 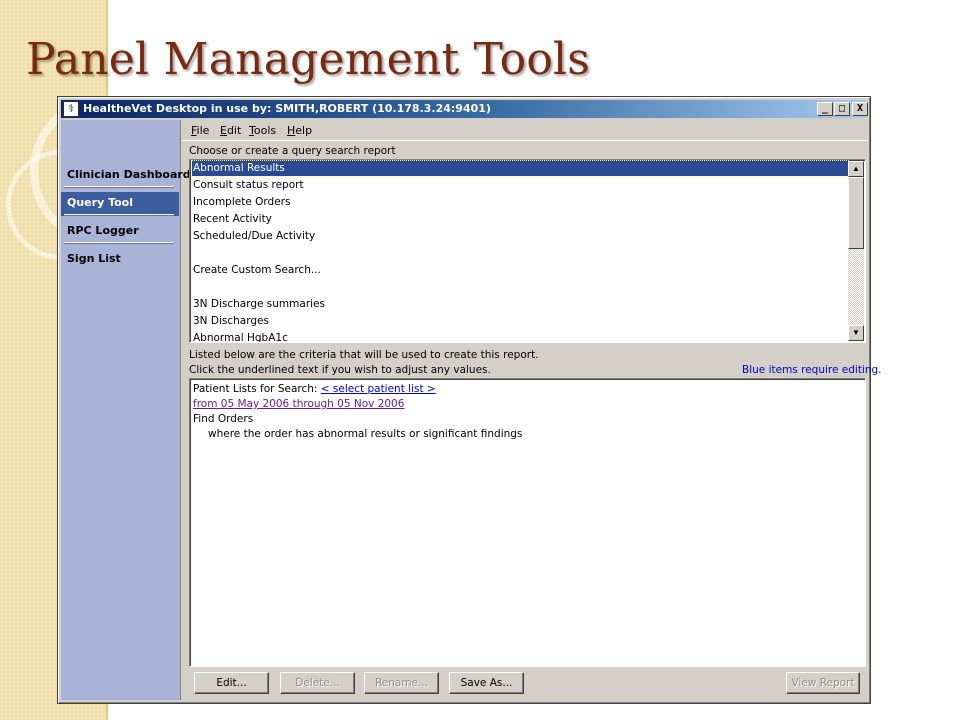 I want to click on sidebar-item-label: Query Tool, so click(x=100, y=202).